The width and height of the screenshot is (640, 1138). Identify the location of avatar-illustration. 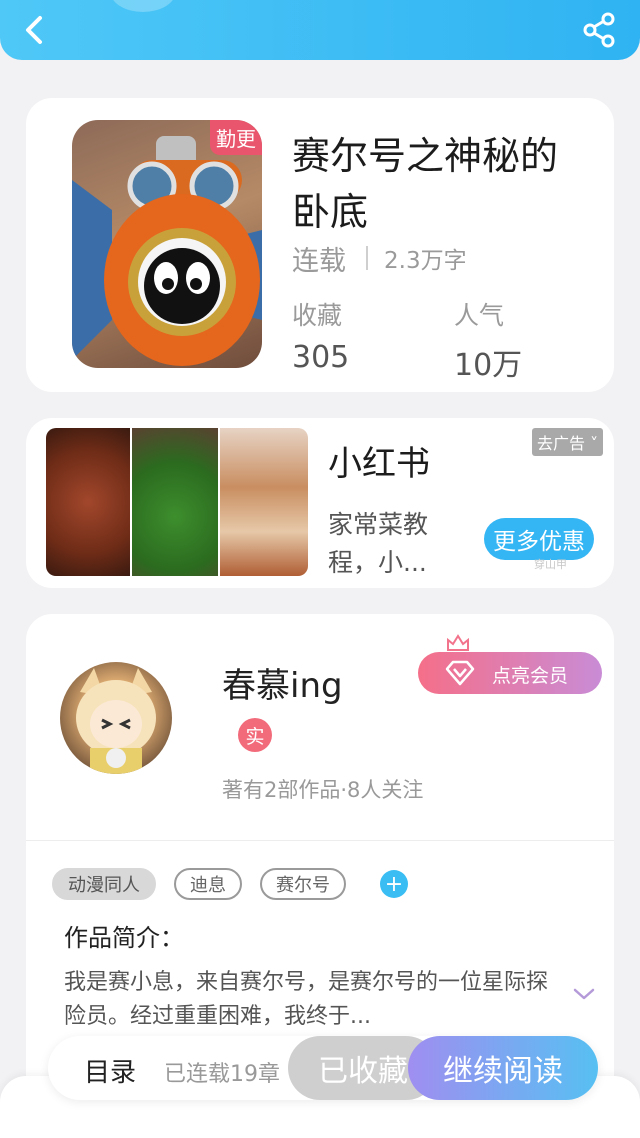
(116, 721).